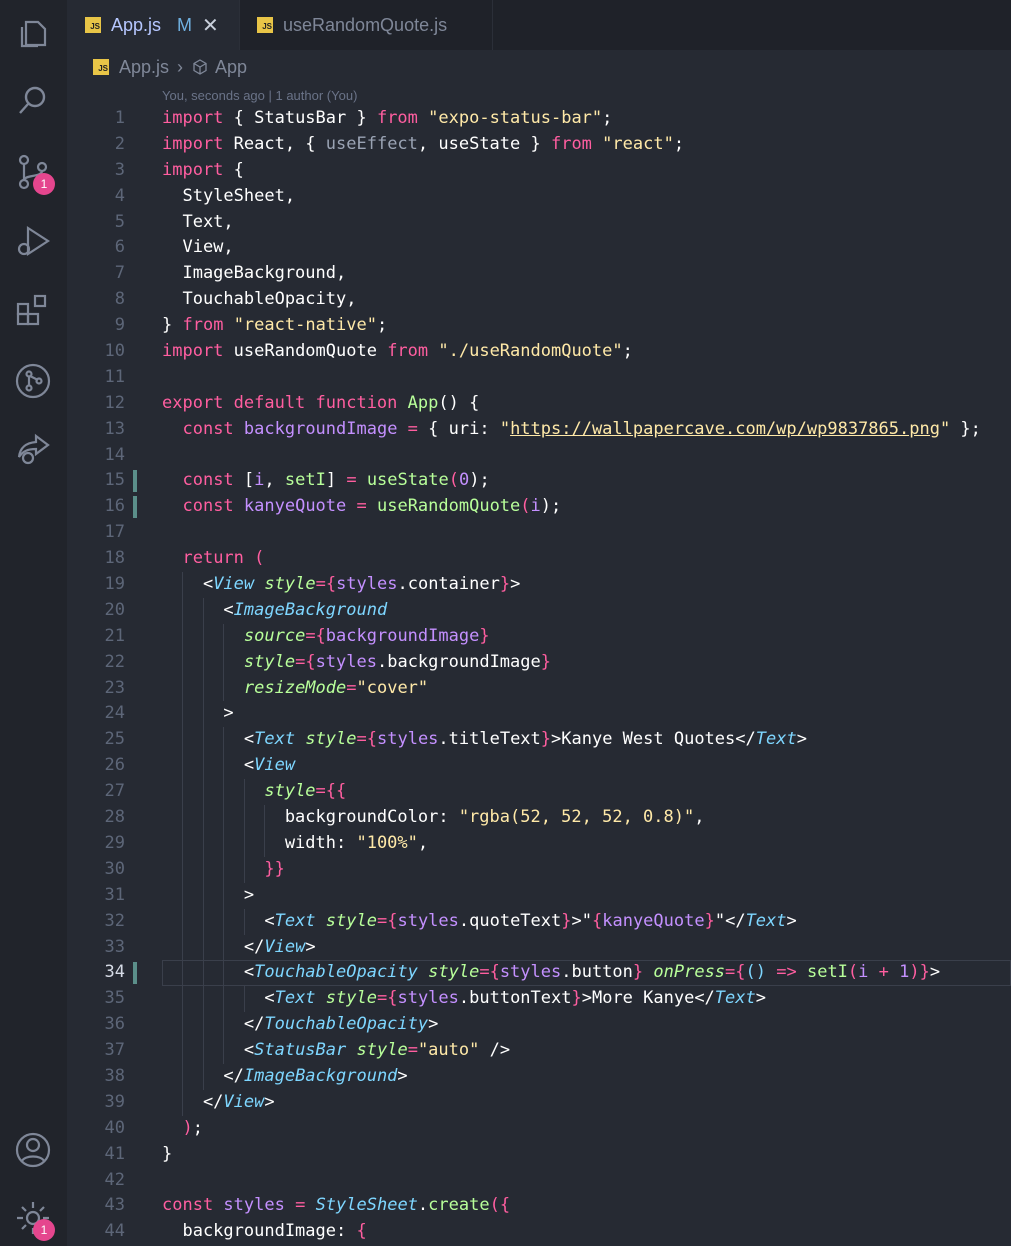 The image size is (1011, 1246). What do you see at coordinates (539, 636) in the screenshot?
I see `code-line: 21 source={backgroundImage}` at bounding box center [539, 636].